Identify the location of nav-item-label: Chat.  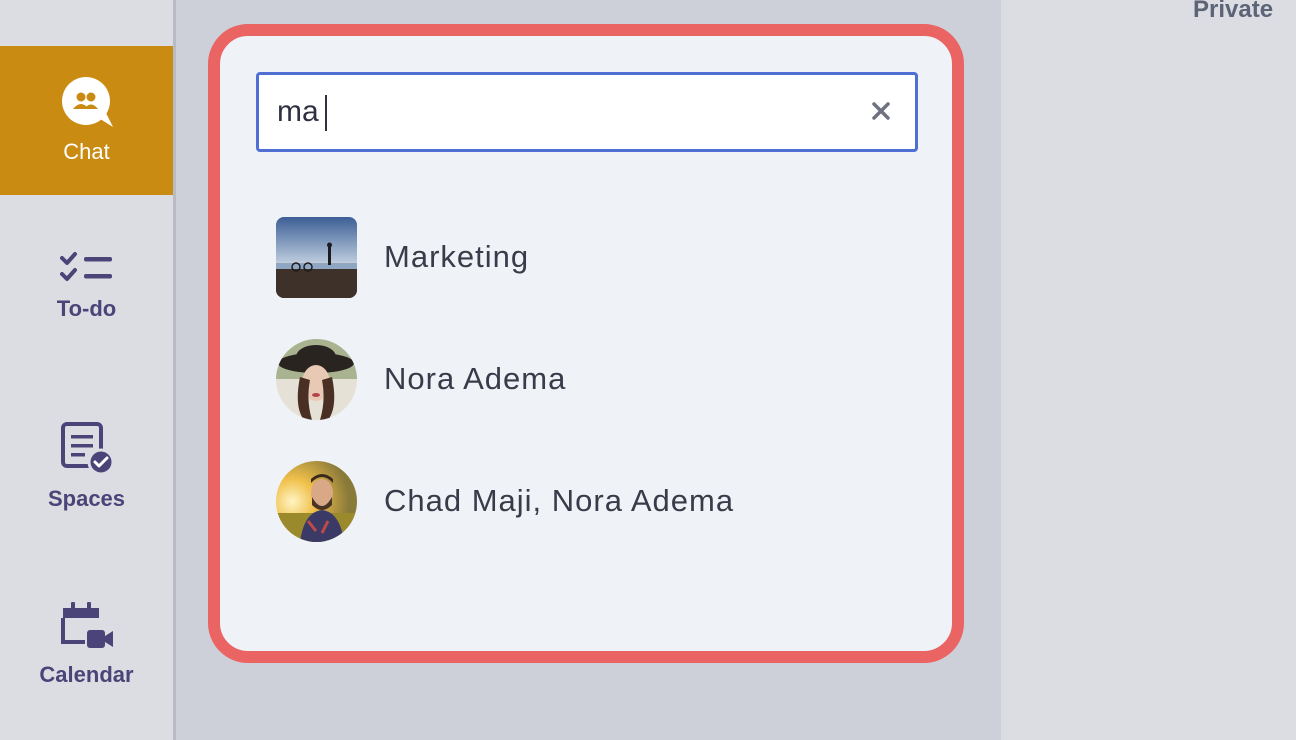
(86, 151).